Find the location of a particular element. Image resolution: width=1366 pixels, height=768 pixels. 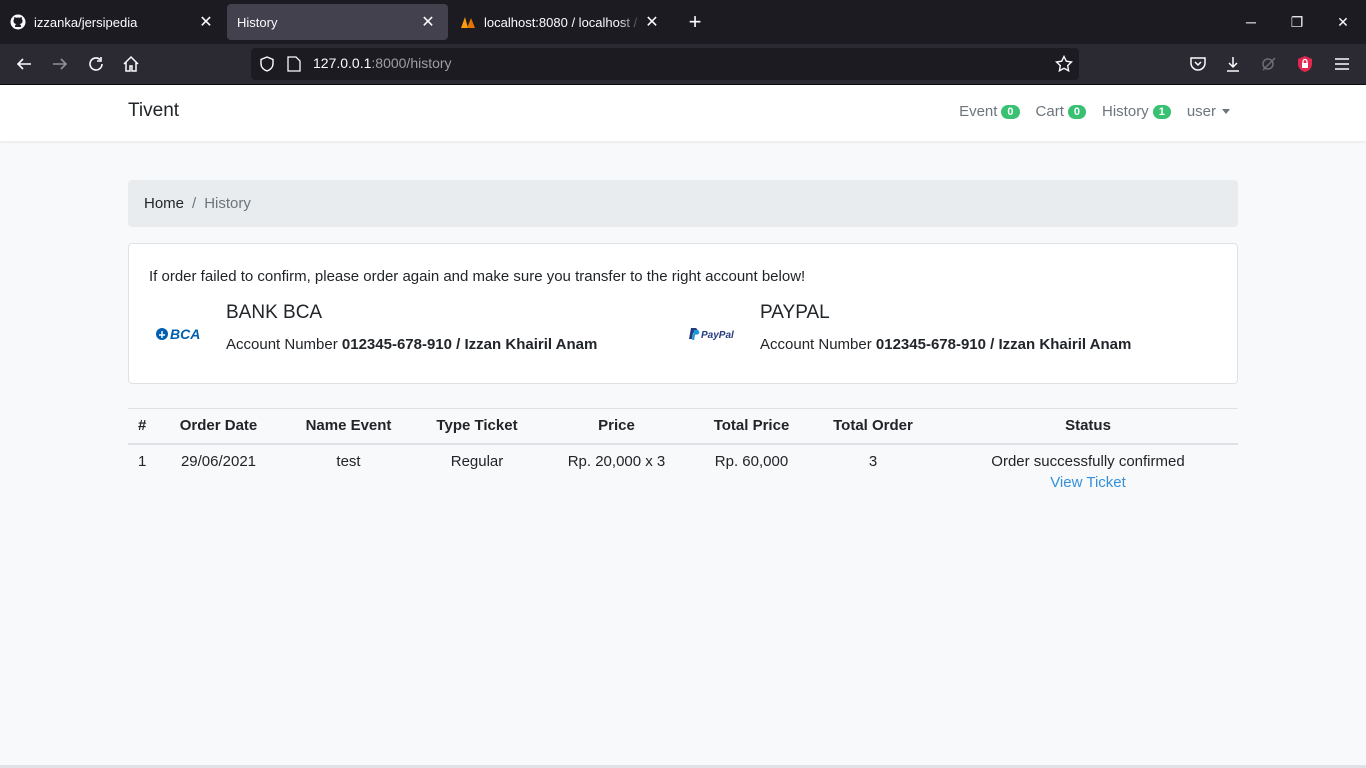

bookmark-star-icon is located at coordinates (1064, 64).